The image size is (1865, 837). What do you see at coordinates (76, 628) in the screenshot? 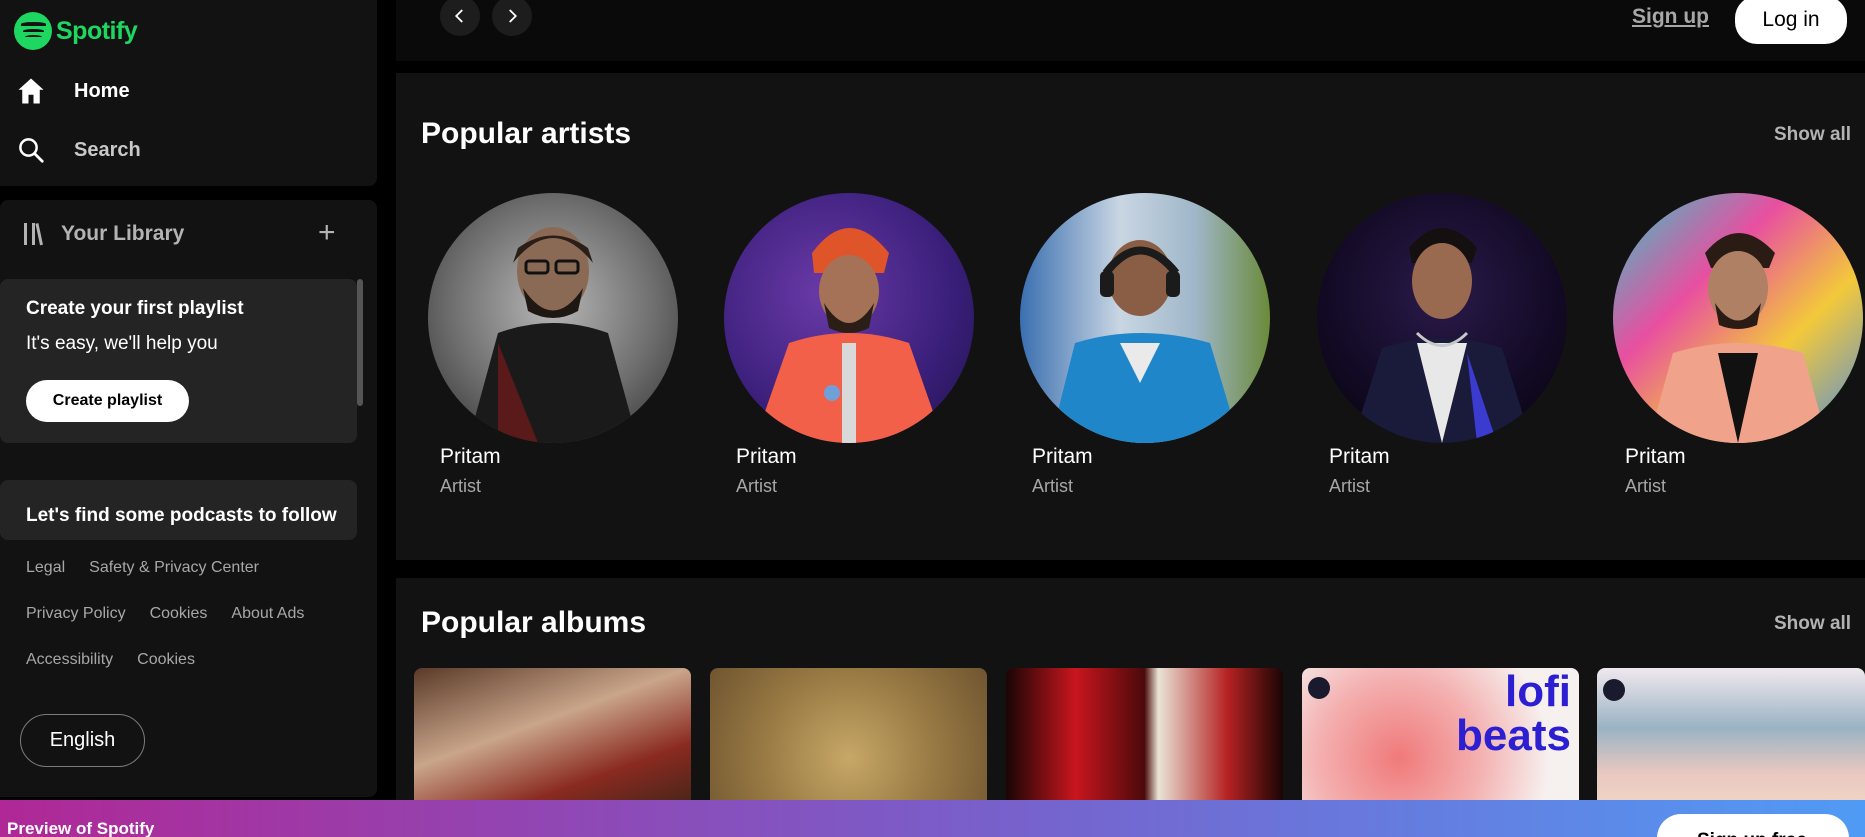
I see `footer-link: Privacy Policy` at bounding box center [76, 628].